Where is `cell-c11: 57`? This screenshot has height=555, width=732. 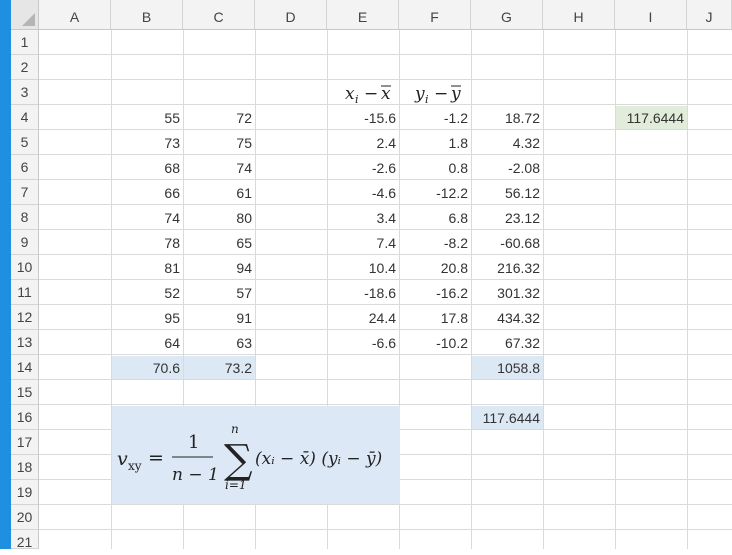
cell-c11: 57 is located at coordinates (219, 293).